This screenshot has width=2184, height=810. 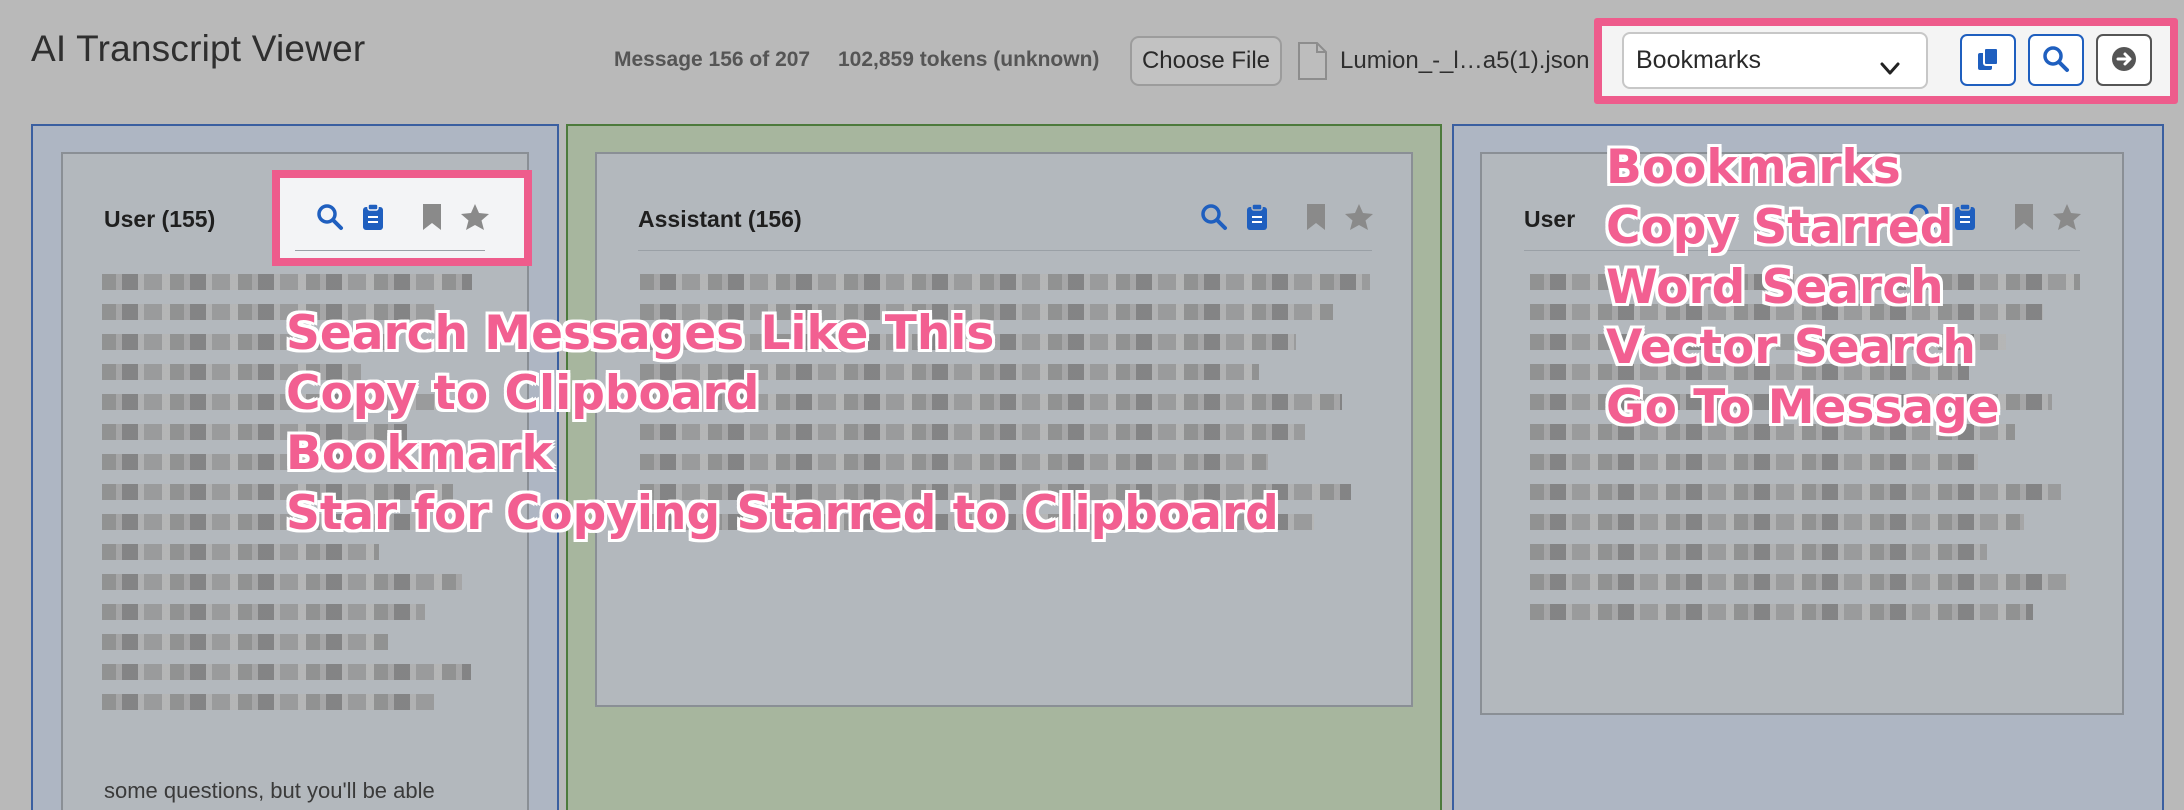 What do you see at coordinates (1780, 227) in the screenshot?
I see `annotation-line: Copy Starred` at bounding box center [1780, 227].